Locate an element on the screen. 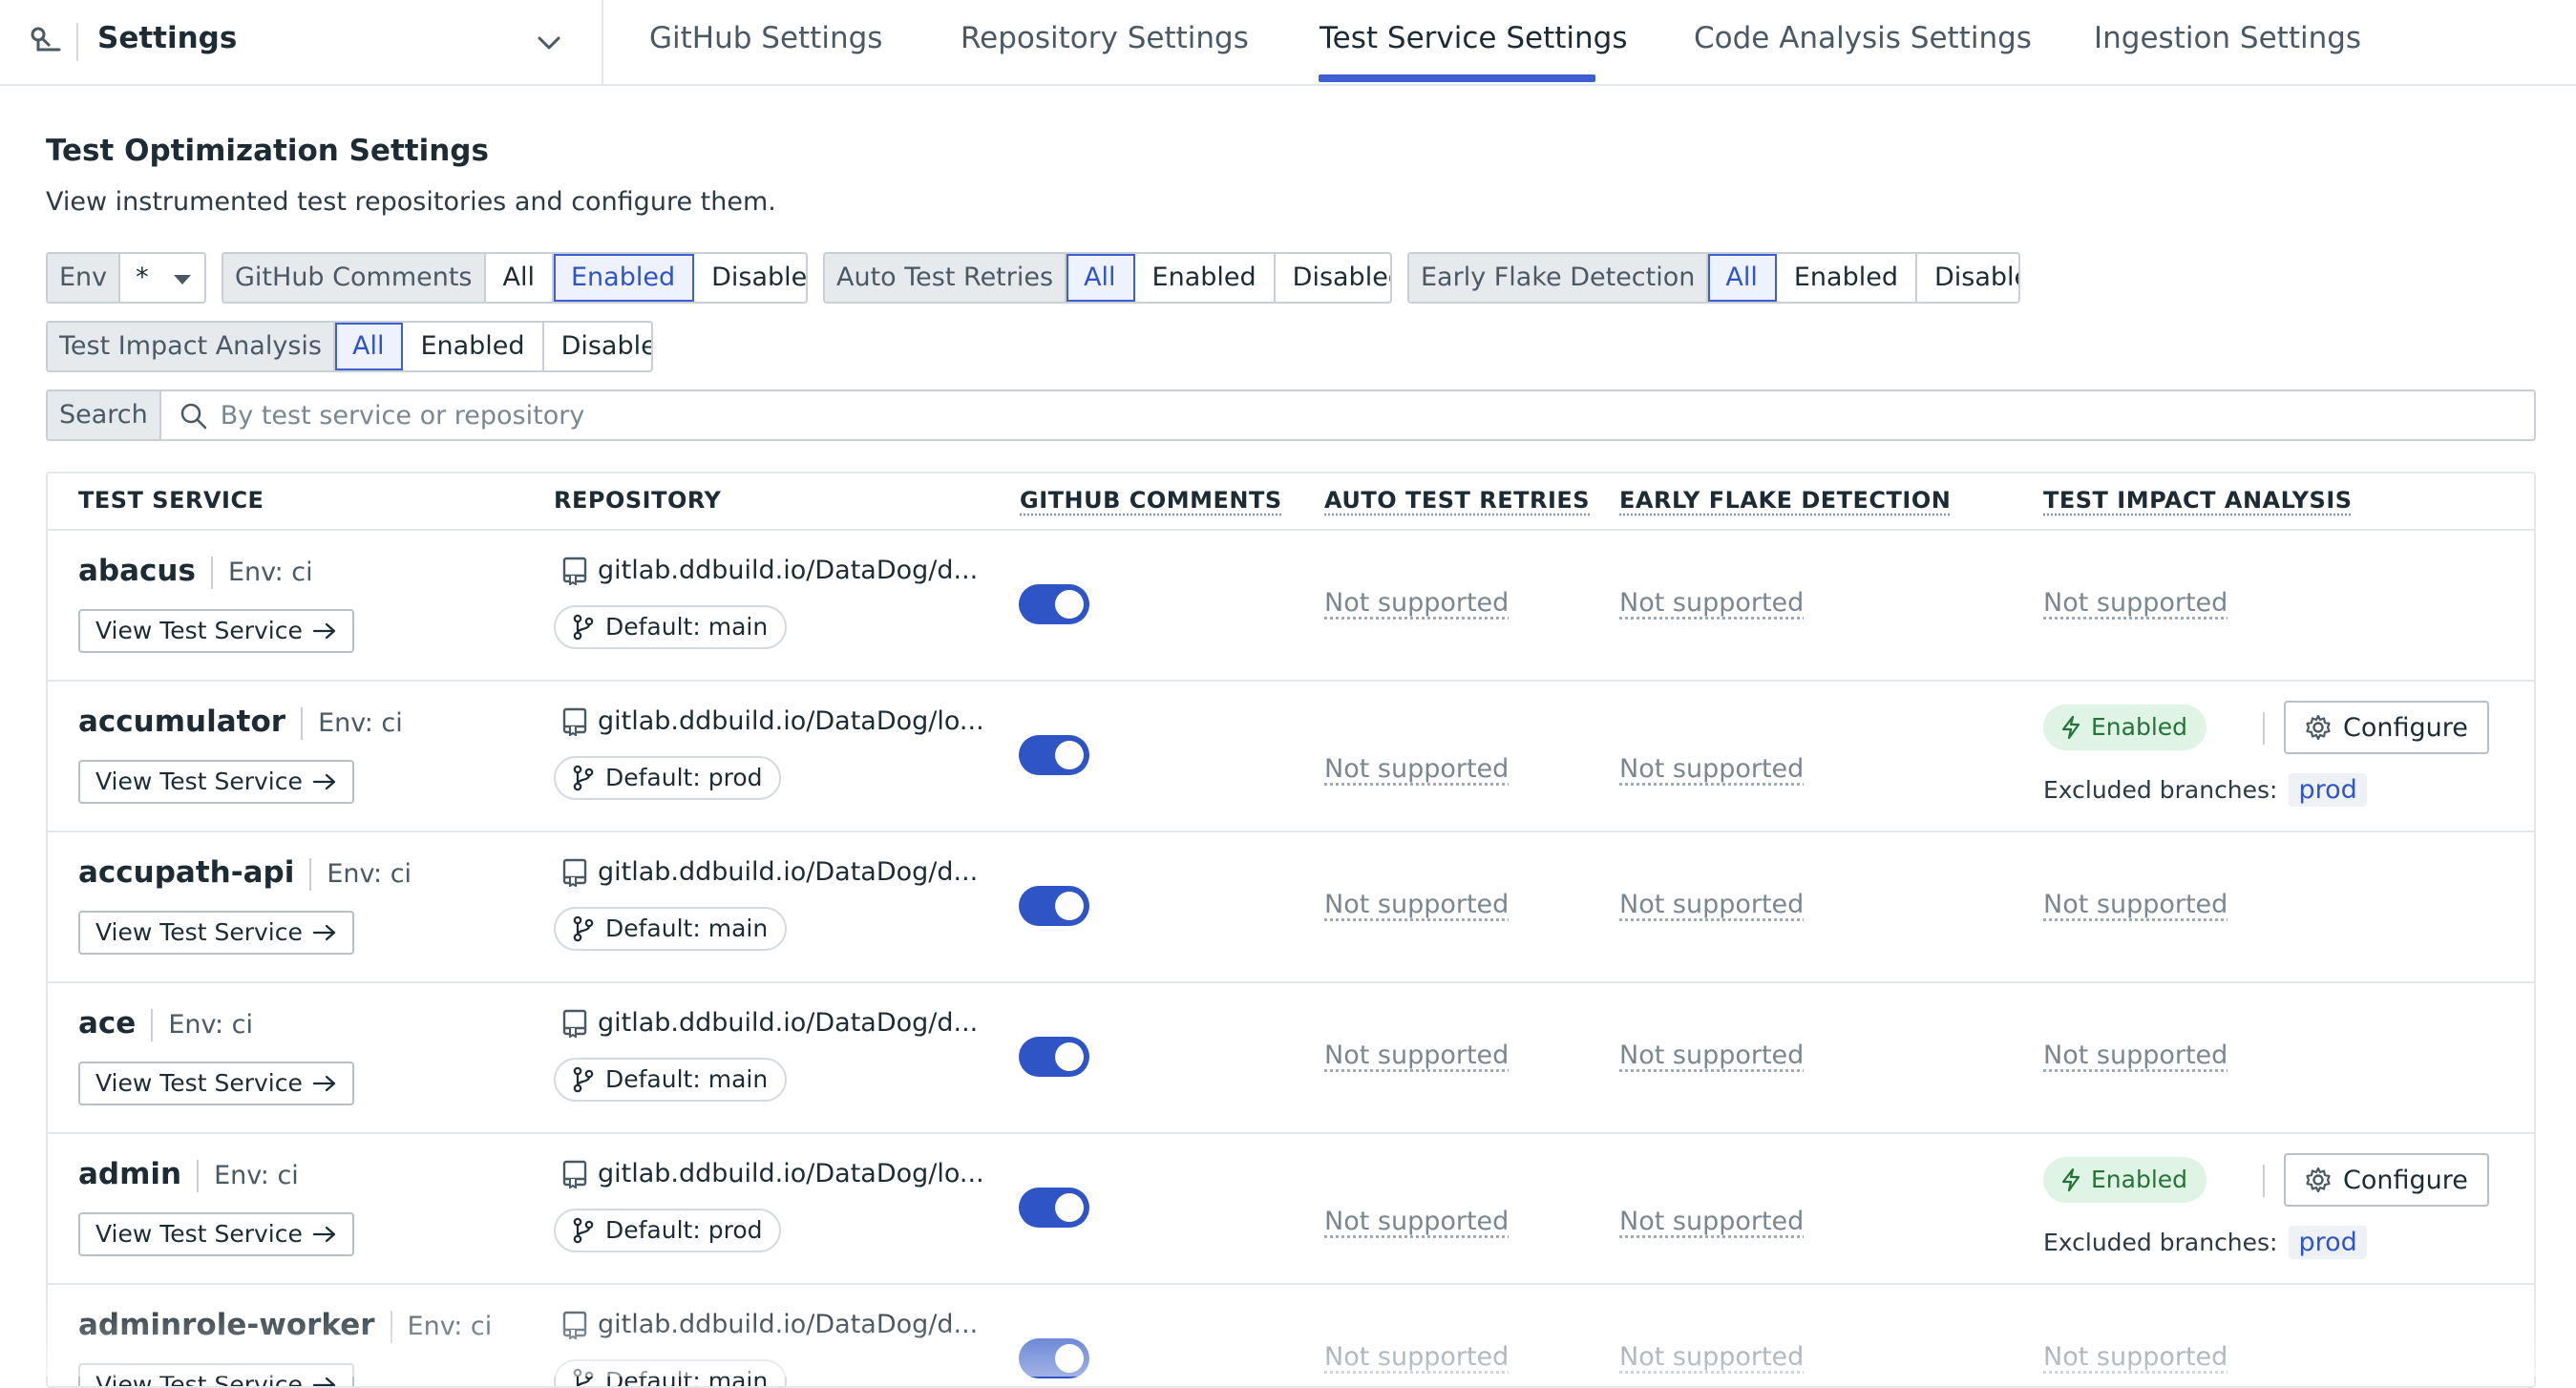  integrations-icon is located at coordinates (46, 39).